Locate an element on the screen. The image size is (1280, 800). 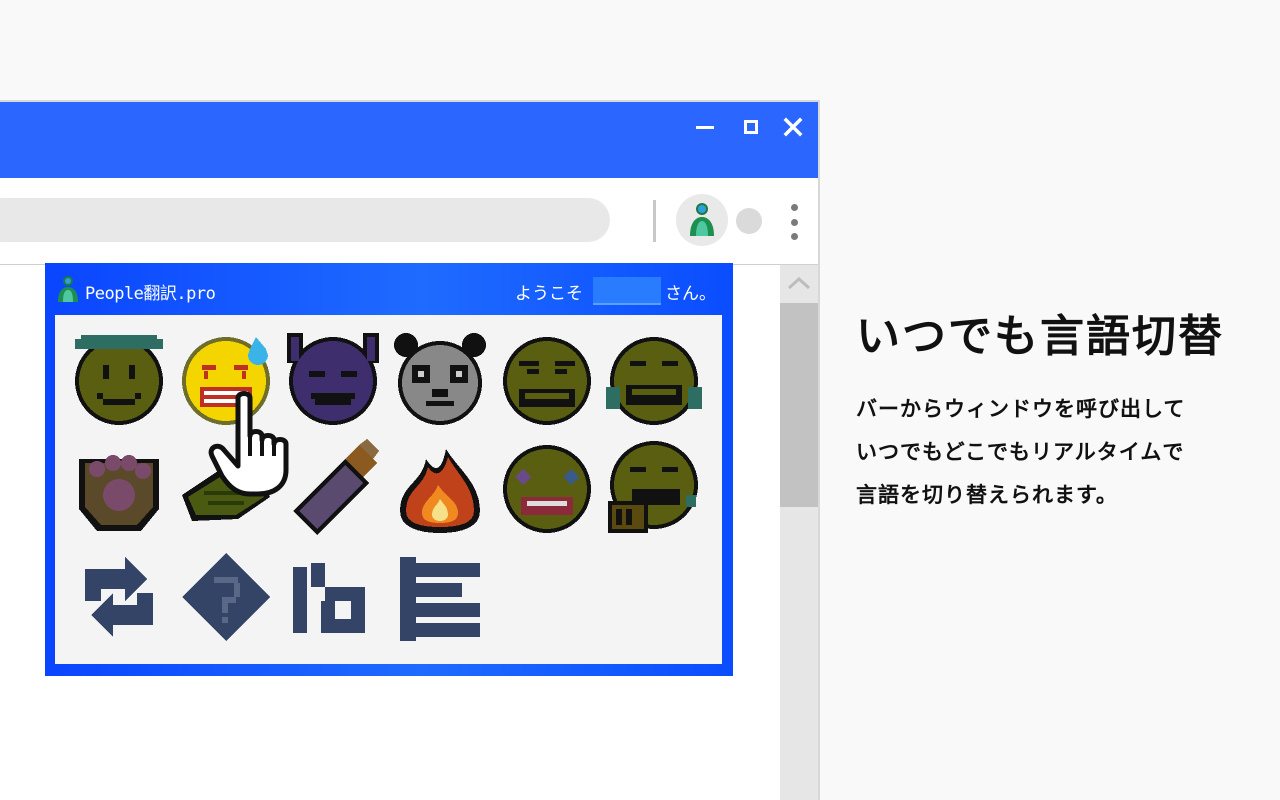
browser-toolbar is located at coordinates (409, 221).